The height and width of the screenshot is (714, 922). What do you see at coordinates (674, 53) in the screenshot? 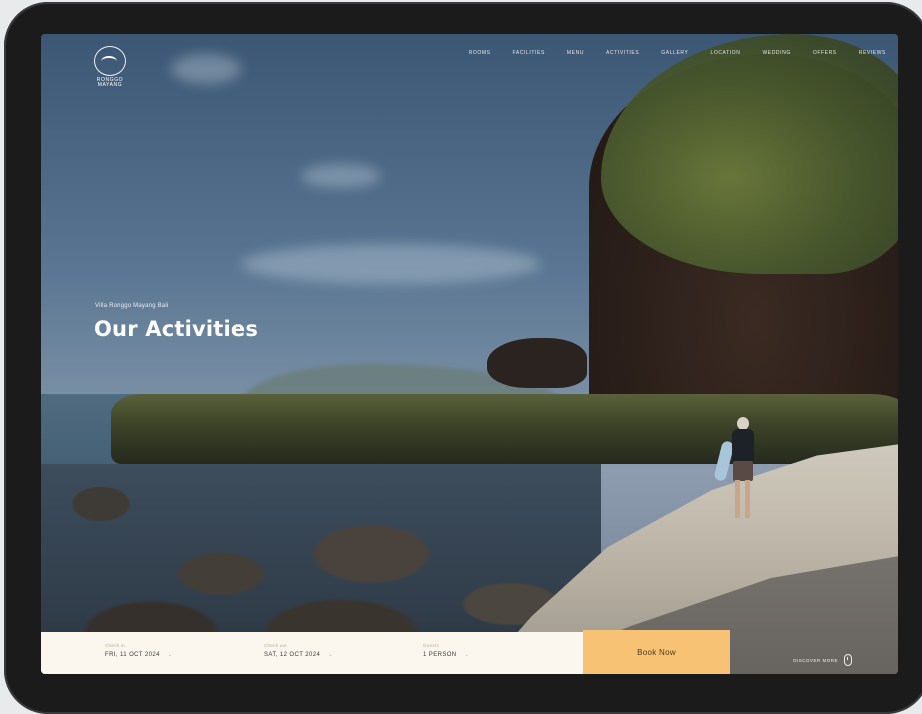
I see `nav-item-gallery: GALLERY` at bounding box center [674, 53].